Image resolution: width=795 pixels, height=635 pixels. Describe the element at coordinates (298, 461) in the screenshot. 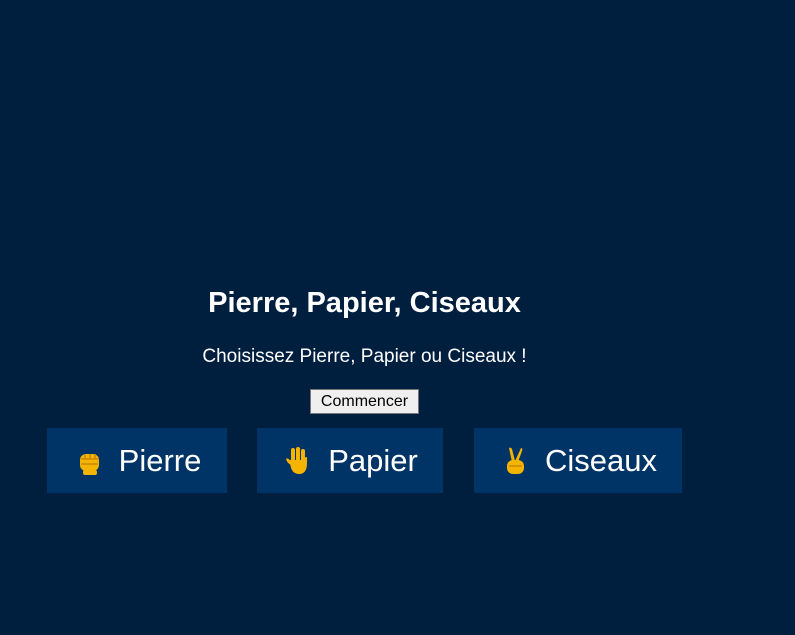

I see `raised-hand-icon` at that location.